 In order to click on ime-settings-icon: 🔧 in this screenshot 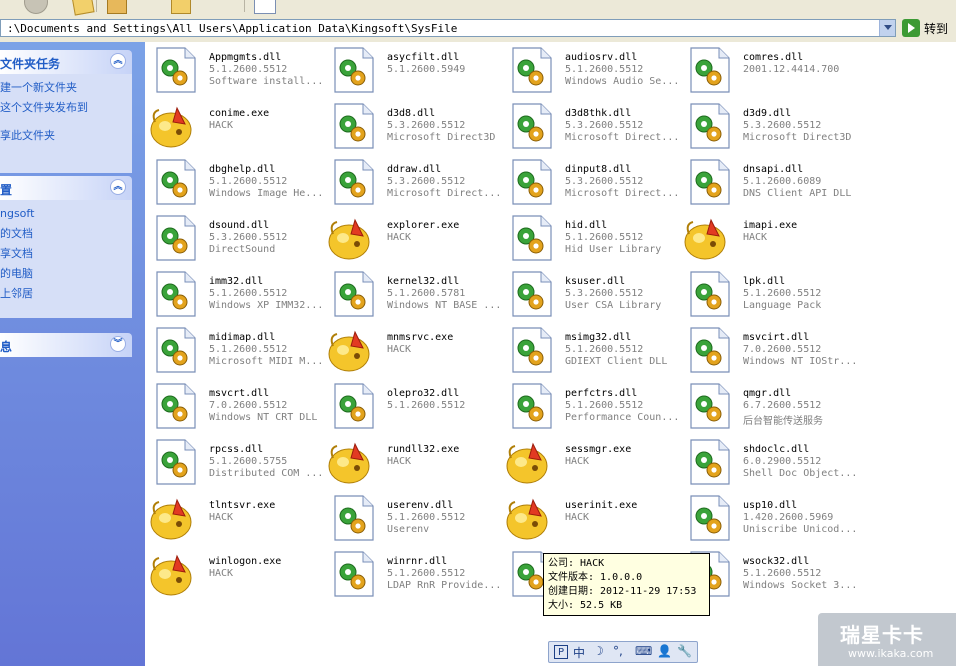, I will do `click(684, 651)`.